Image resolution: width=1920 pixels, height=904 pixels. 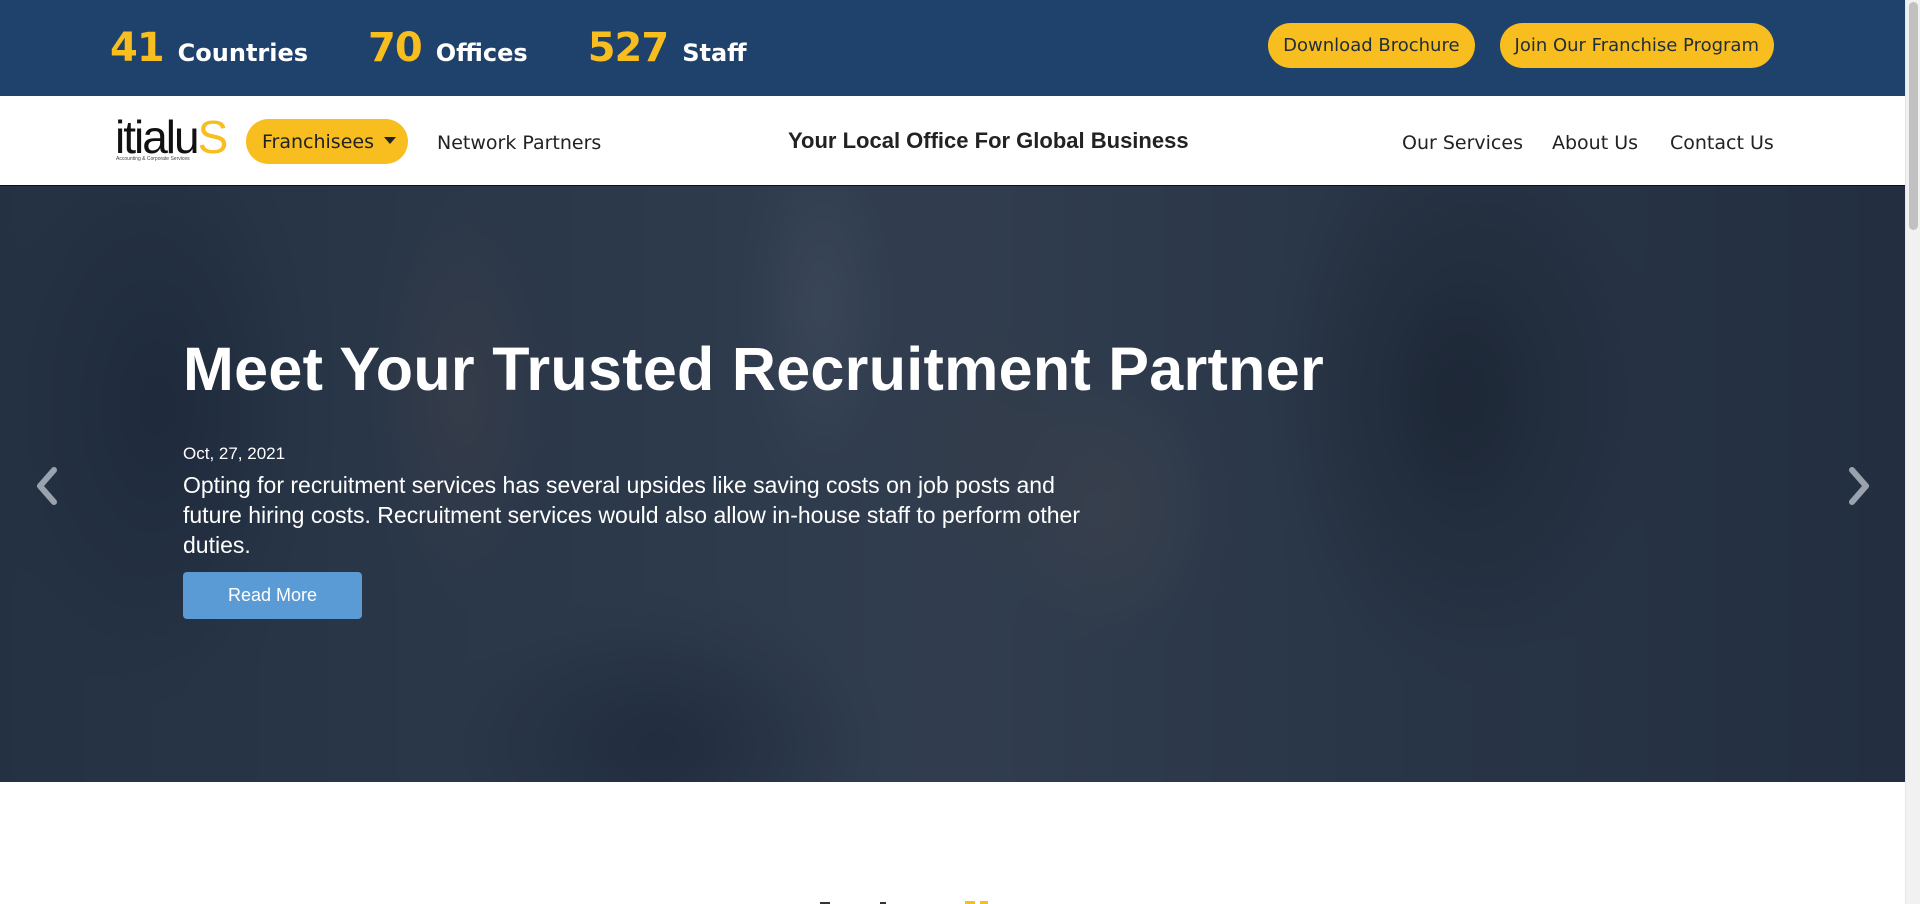 I want to click on read-more-button: Read More, so click(x=272, y=595).